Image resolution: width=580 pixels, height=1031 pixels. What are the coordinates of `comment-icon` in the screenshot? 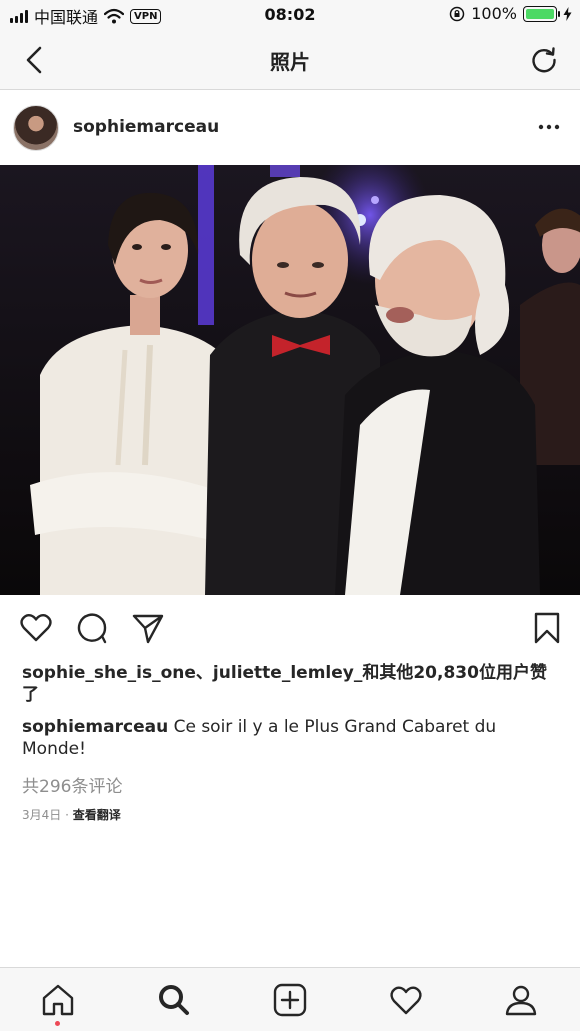 It's located at (92, 628).